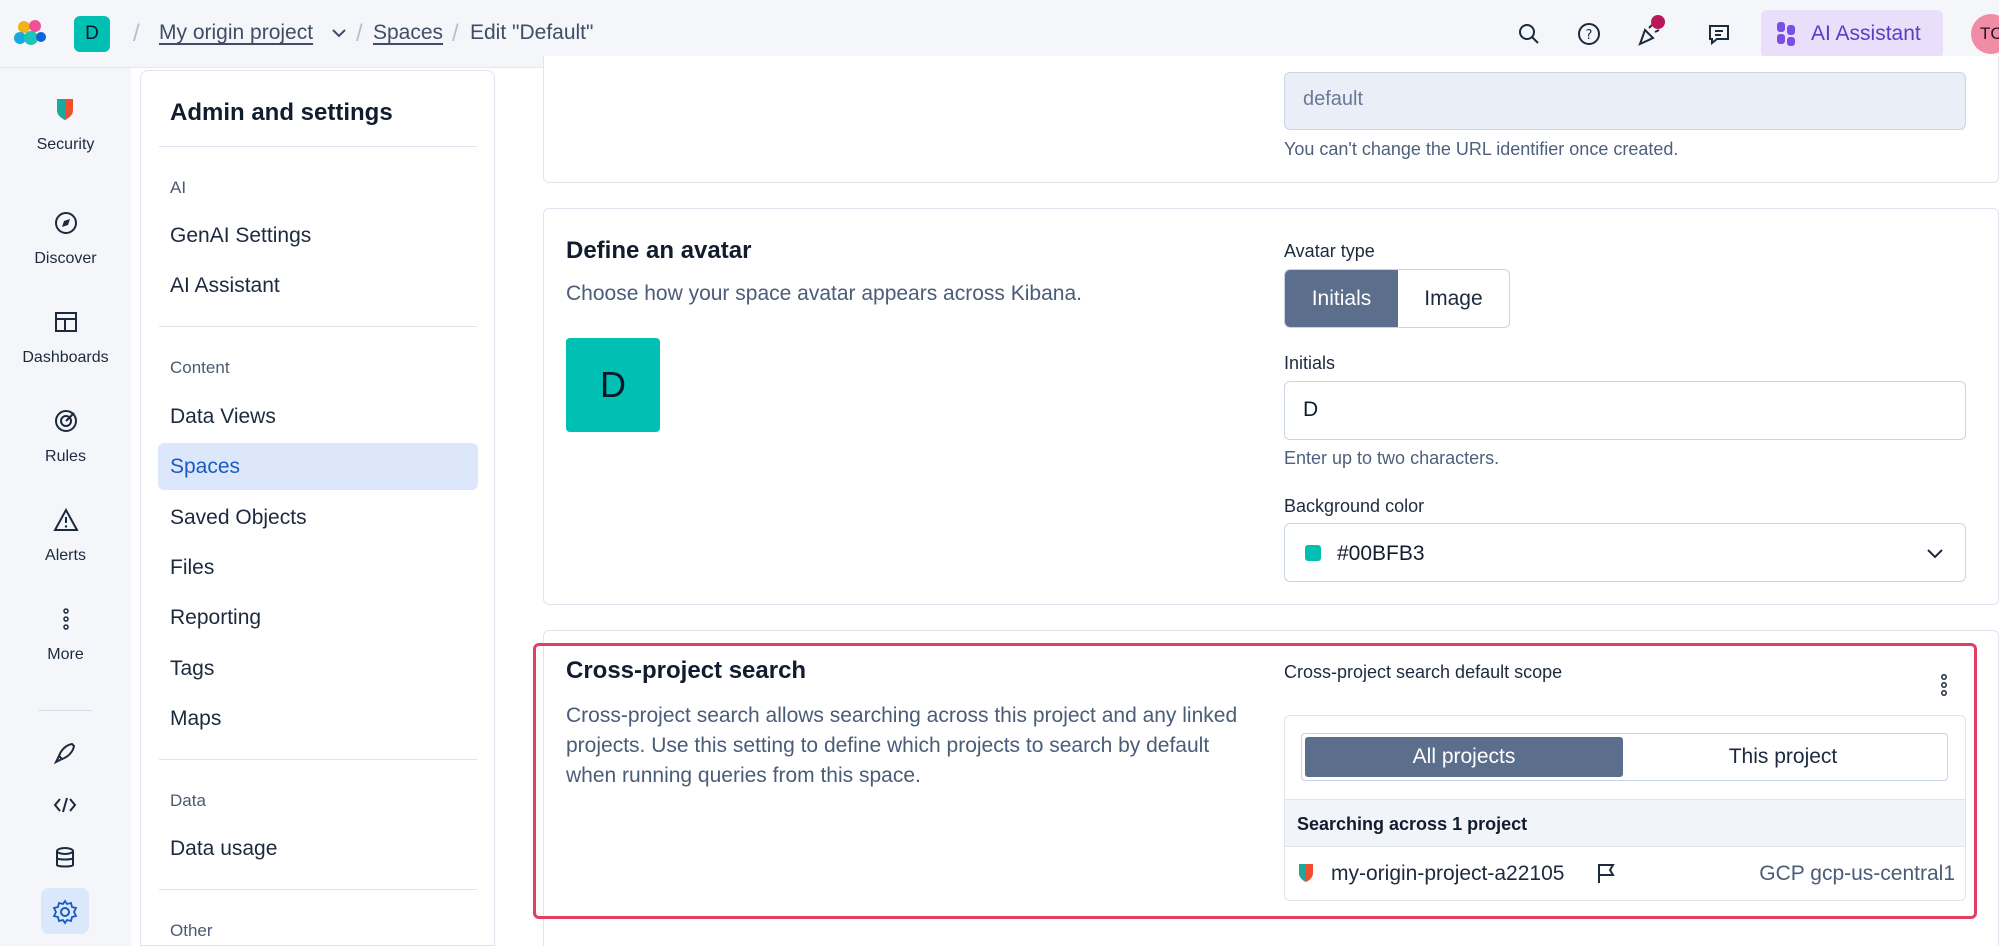 This screenshot has height=946, width=1999. I want to click on ai-assistant-label: AI Assistant, so click(1866, 33).